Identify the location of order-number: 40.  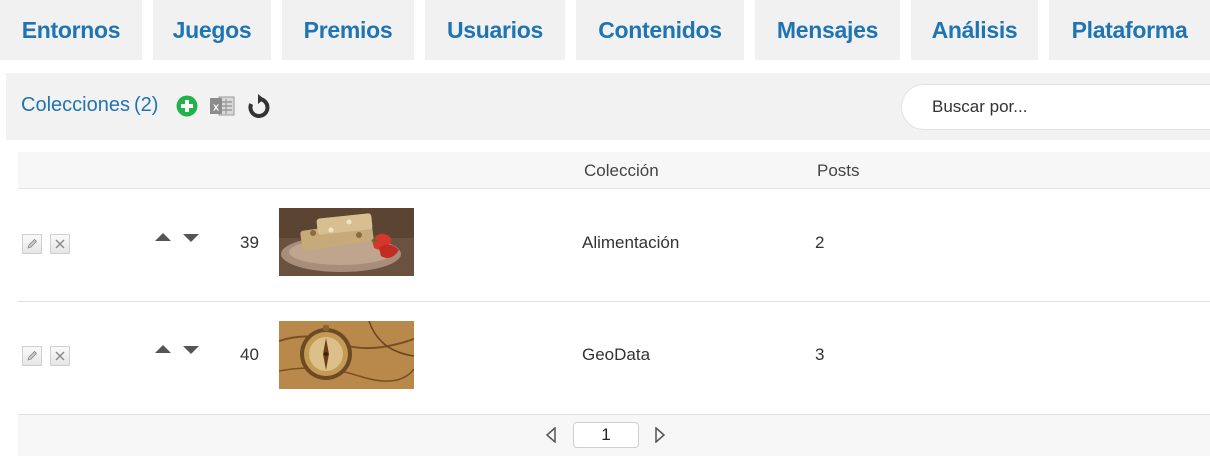
(249, 354).